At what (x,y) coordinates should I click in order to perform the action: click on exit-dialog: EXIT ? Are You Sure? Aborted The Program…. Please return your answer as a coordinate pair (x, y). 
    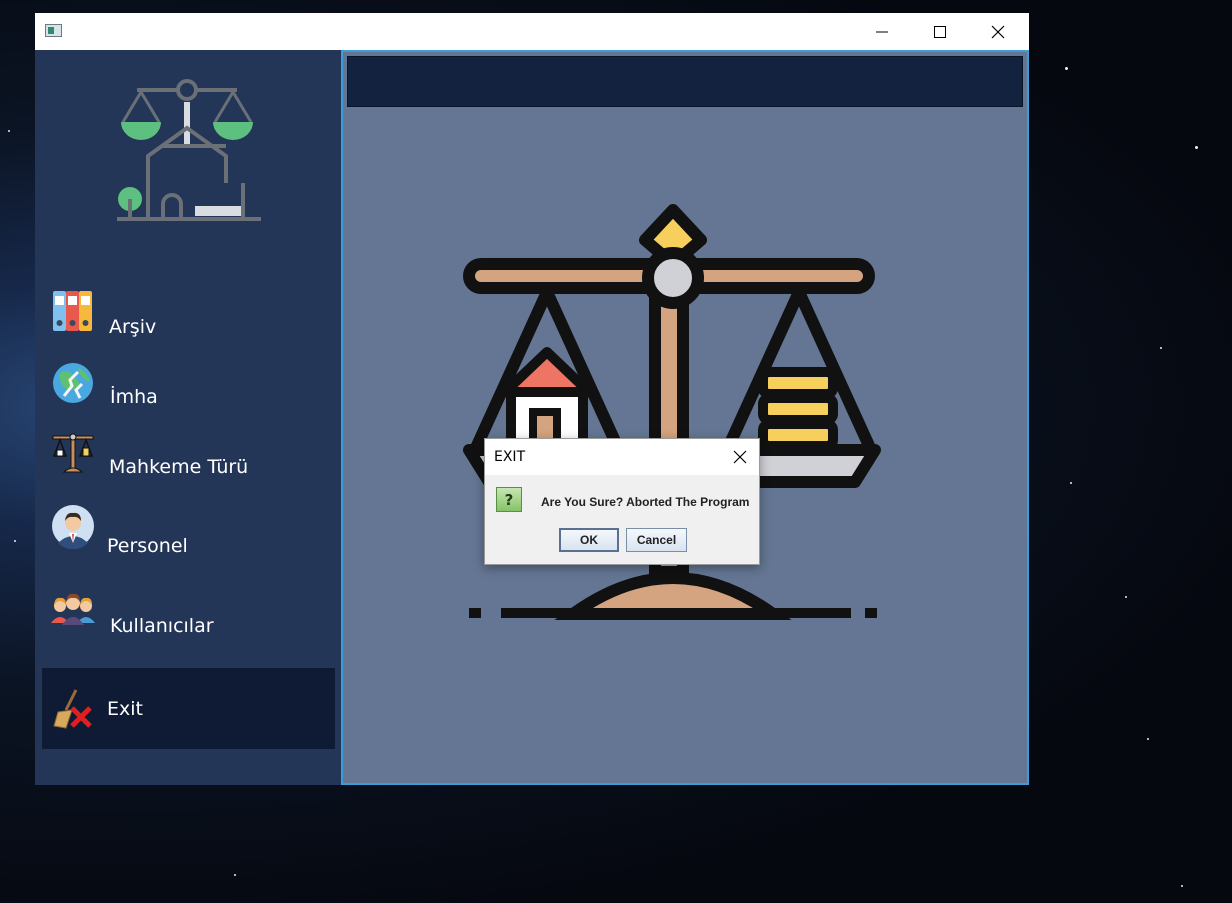
    Looking at the image, I should click on (622, 501).